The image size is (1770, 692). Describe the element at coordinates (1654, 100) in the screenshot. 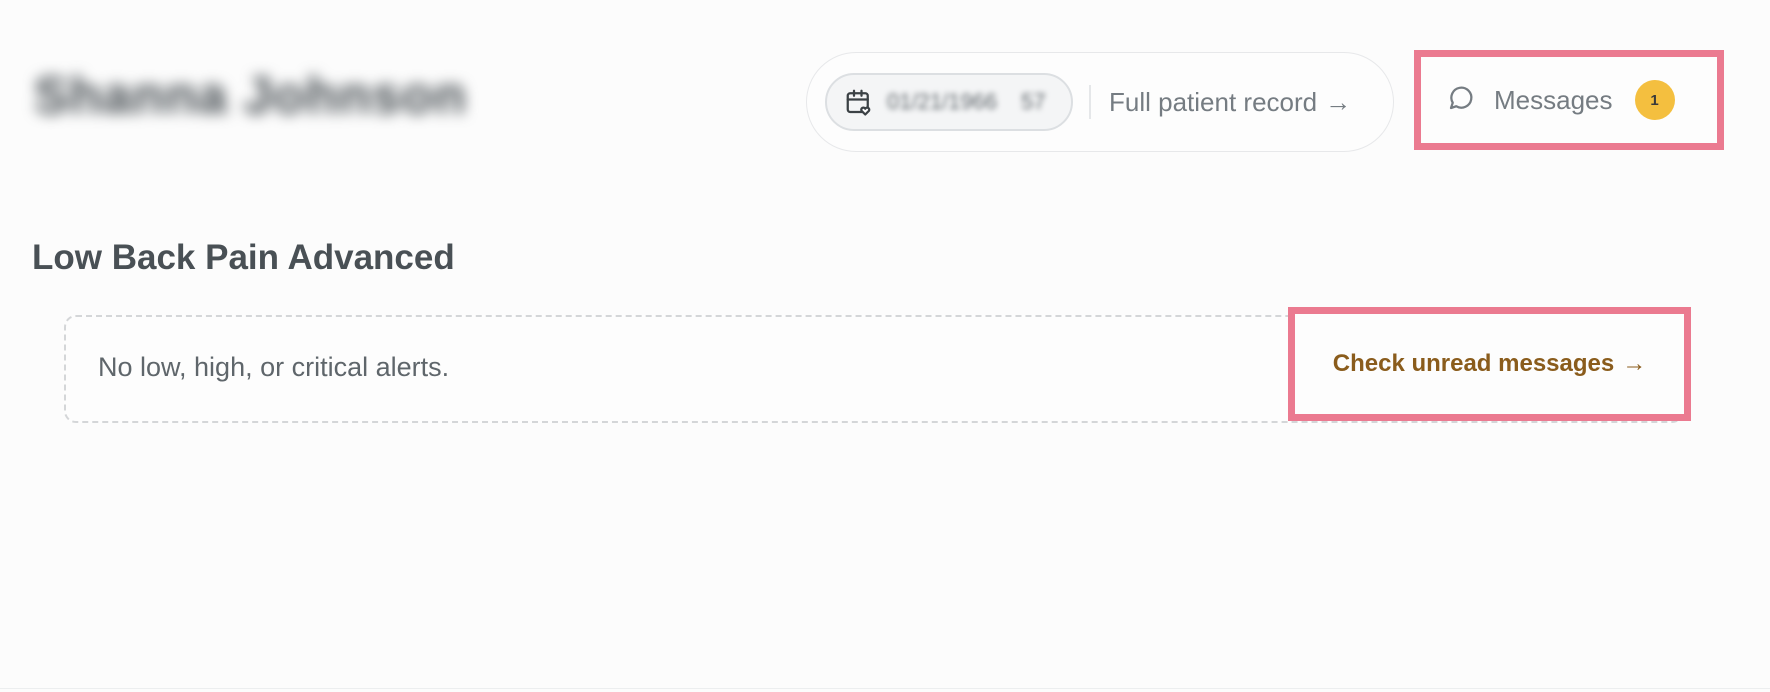

I see `messages-count-badge: 1` at that location.